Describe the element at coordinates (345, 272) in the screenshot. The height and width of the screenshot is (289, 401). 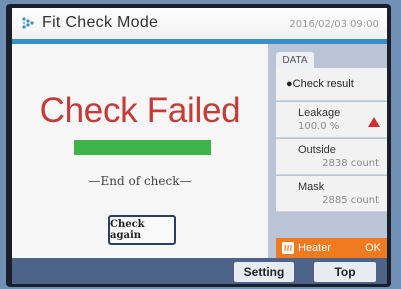
I see `top-button: Top` at that location.